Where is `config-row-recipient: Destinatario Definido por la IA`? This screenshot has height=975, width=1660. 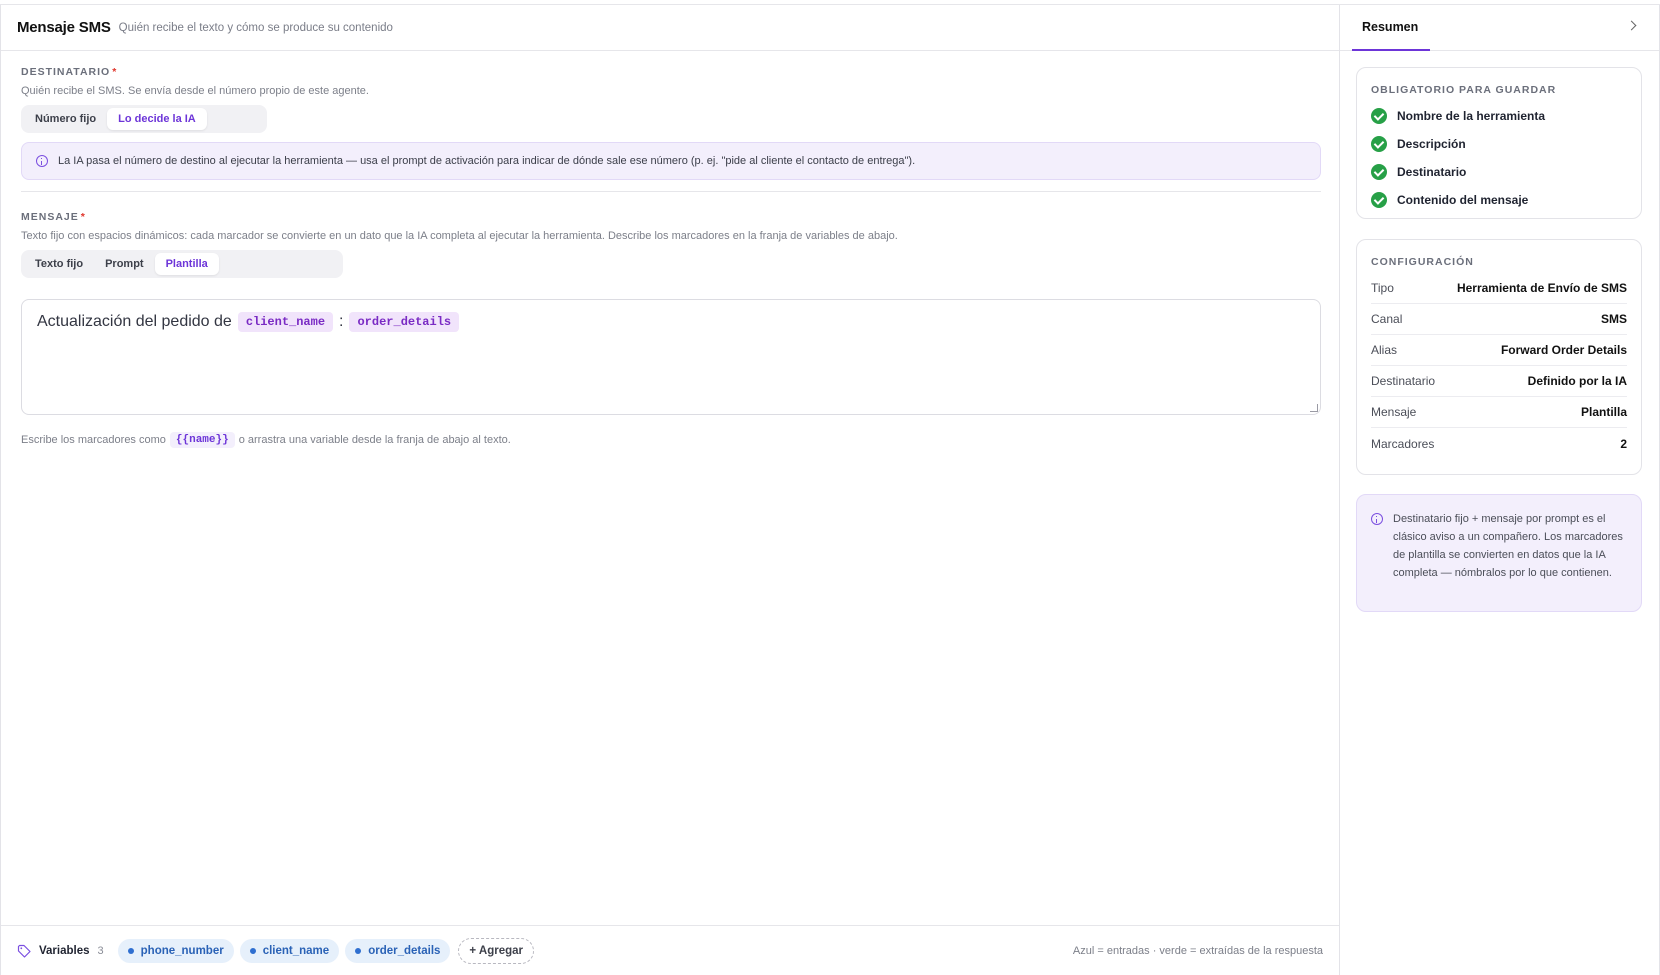
config-row-recipient: Destinatario Definido por la IA is located at coordinates (1499, 381).